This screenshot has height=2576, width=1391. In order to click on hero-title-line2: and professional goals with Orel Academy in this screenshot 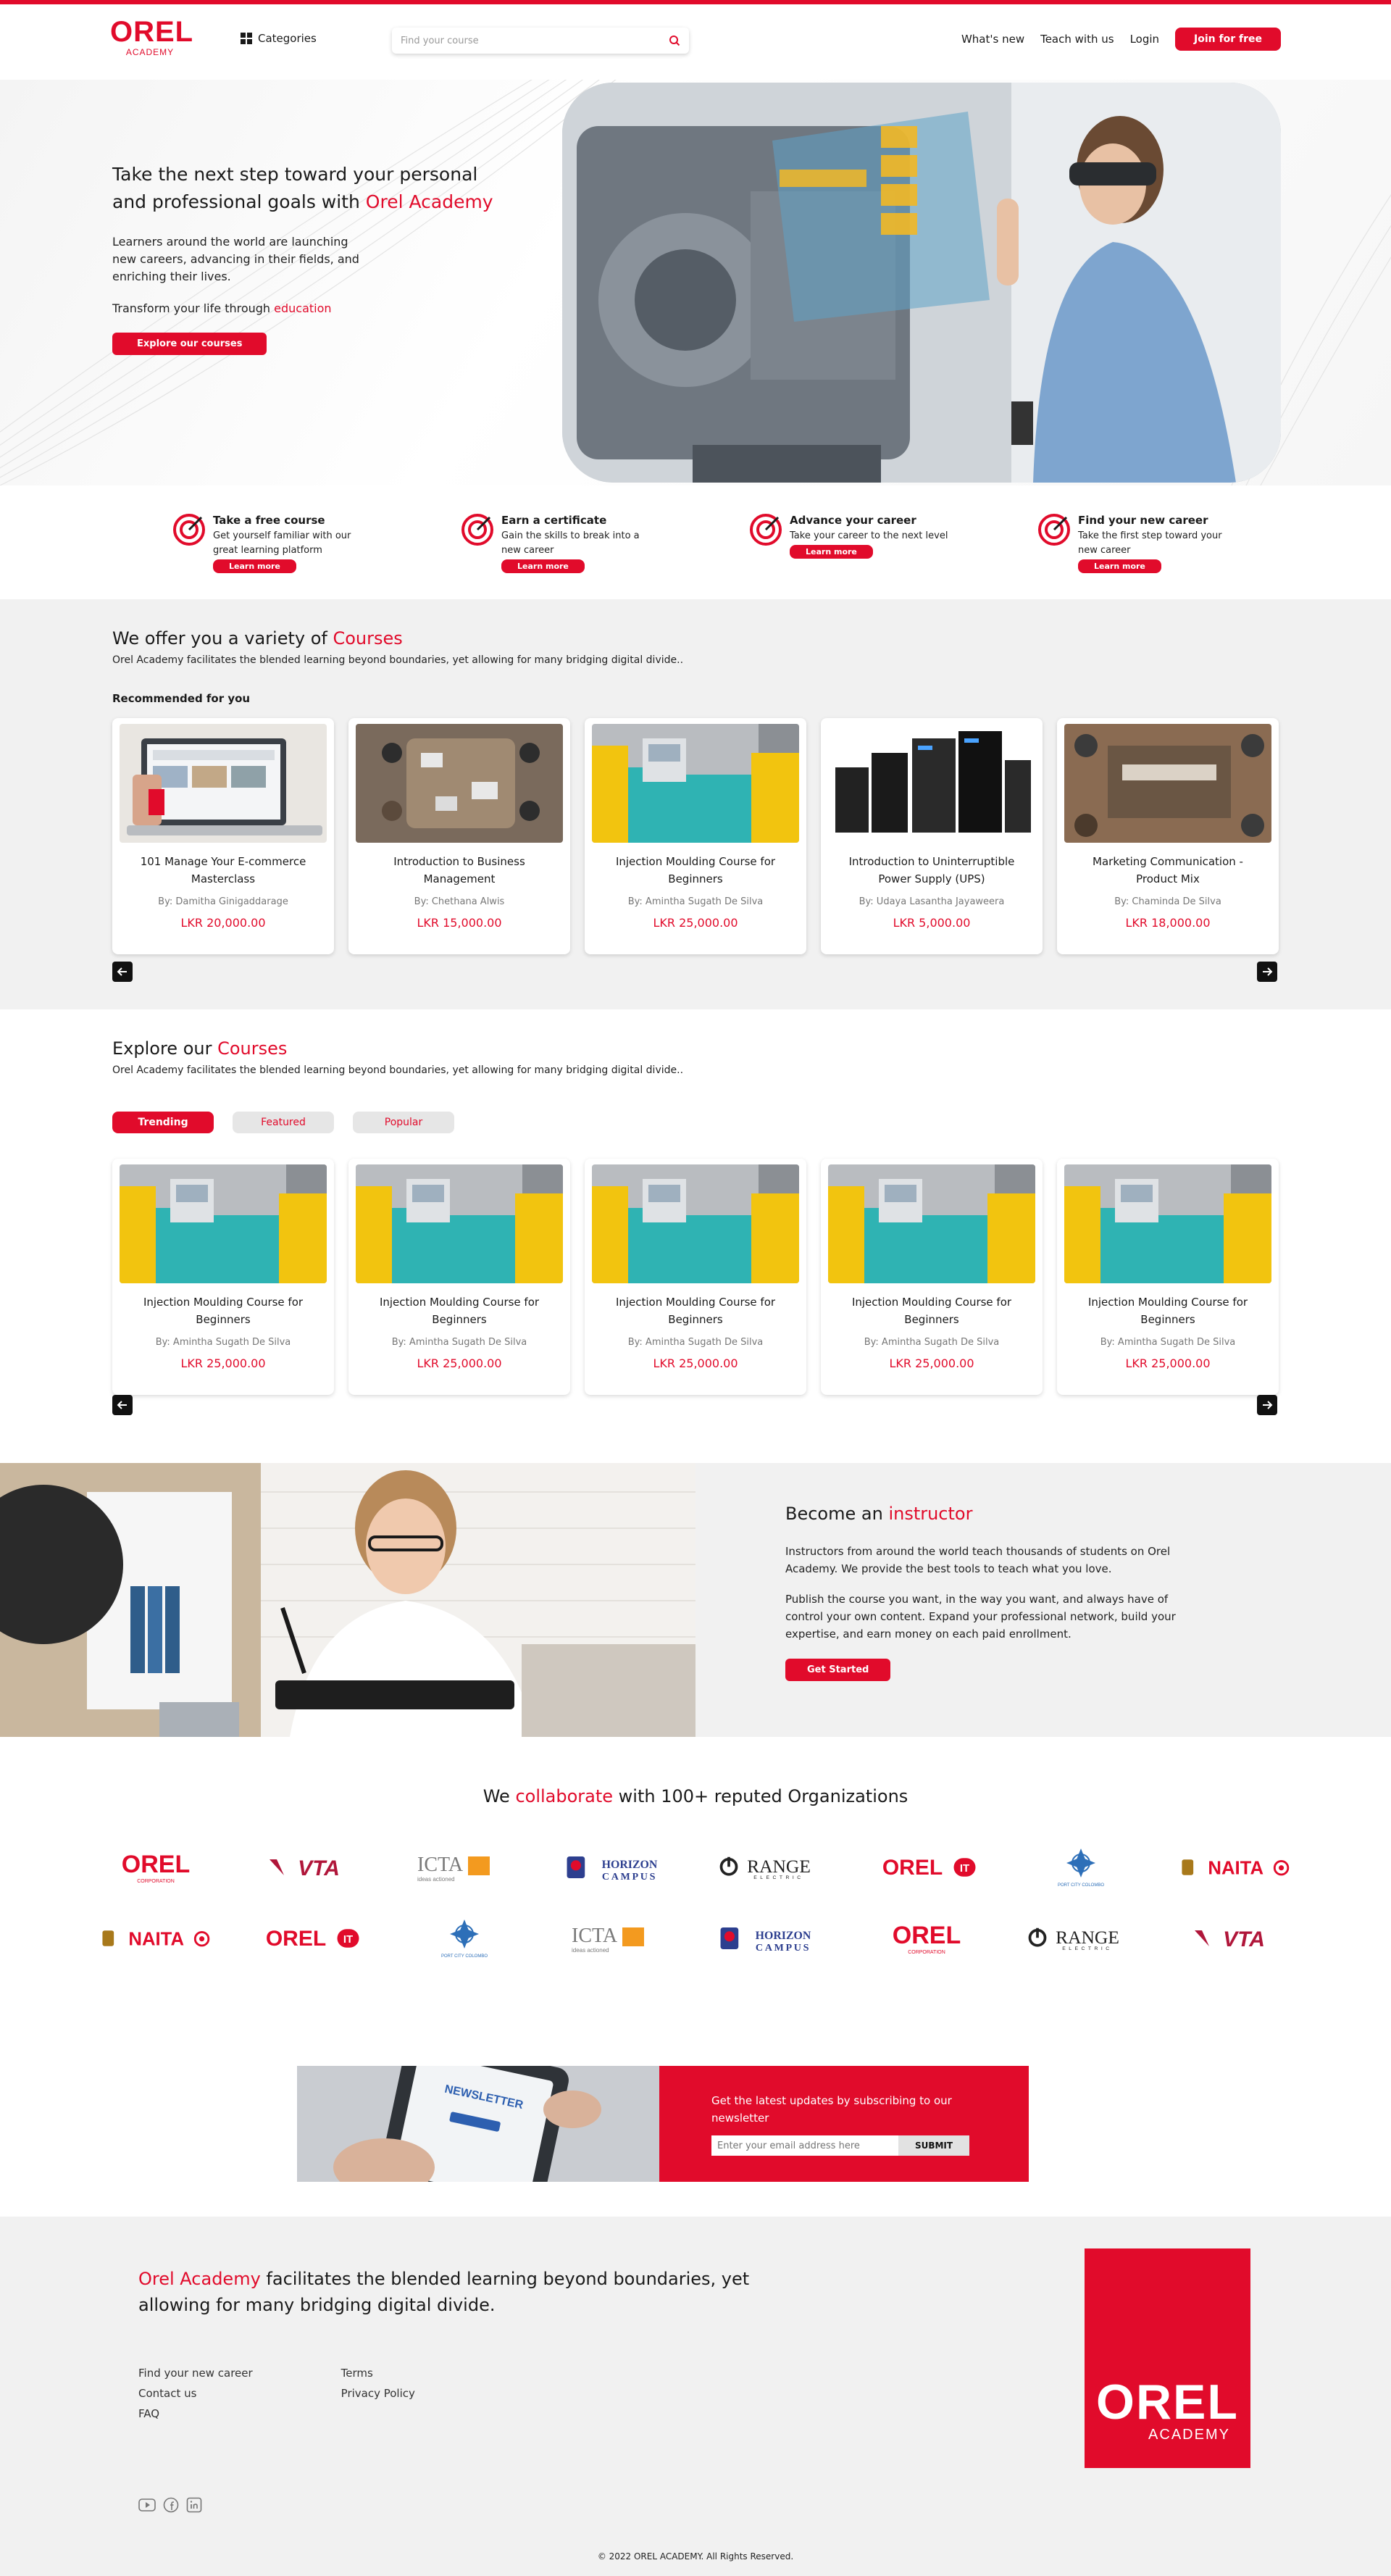, I will do `click(315, 202)`.